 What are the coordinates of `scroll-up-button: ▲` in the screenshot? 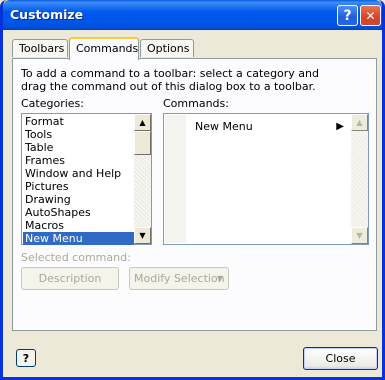 It's located at (142, 122).